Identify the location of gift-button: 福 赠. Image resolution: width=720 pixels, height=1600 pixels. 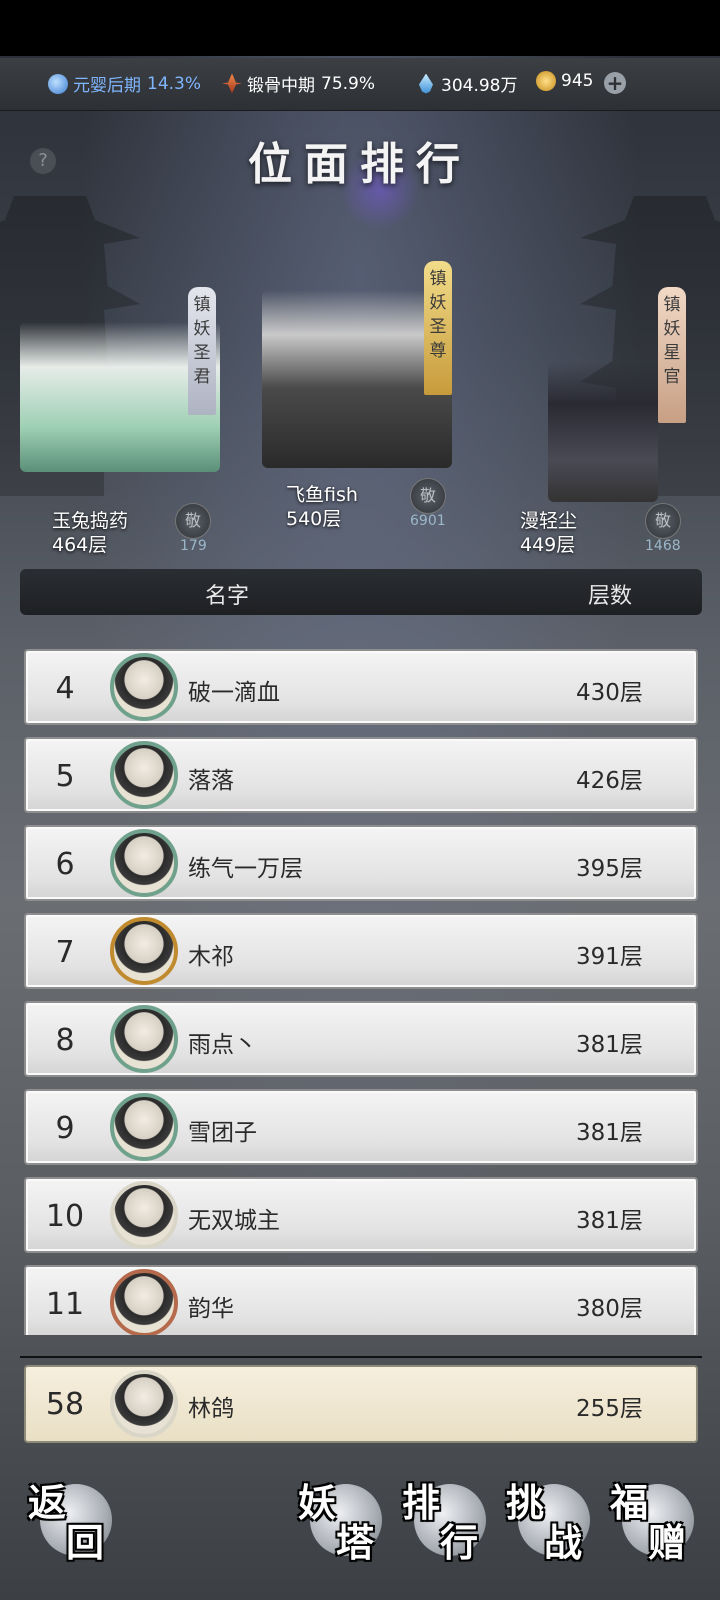
(660, 1524).